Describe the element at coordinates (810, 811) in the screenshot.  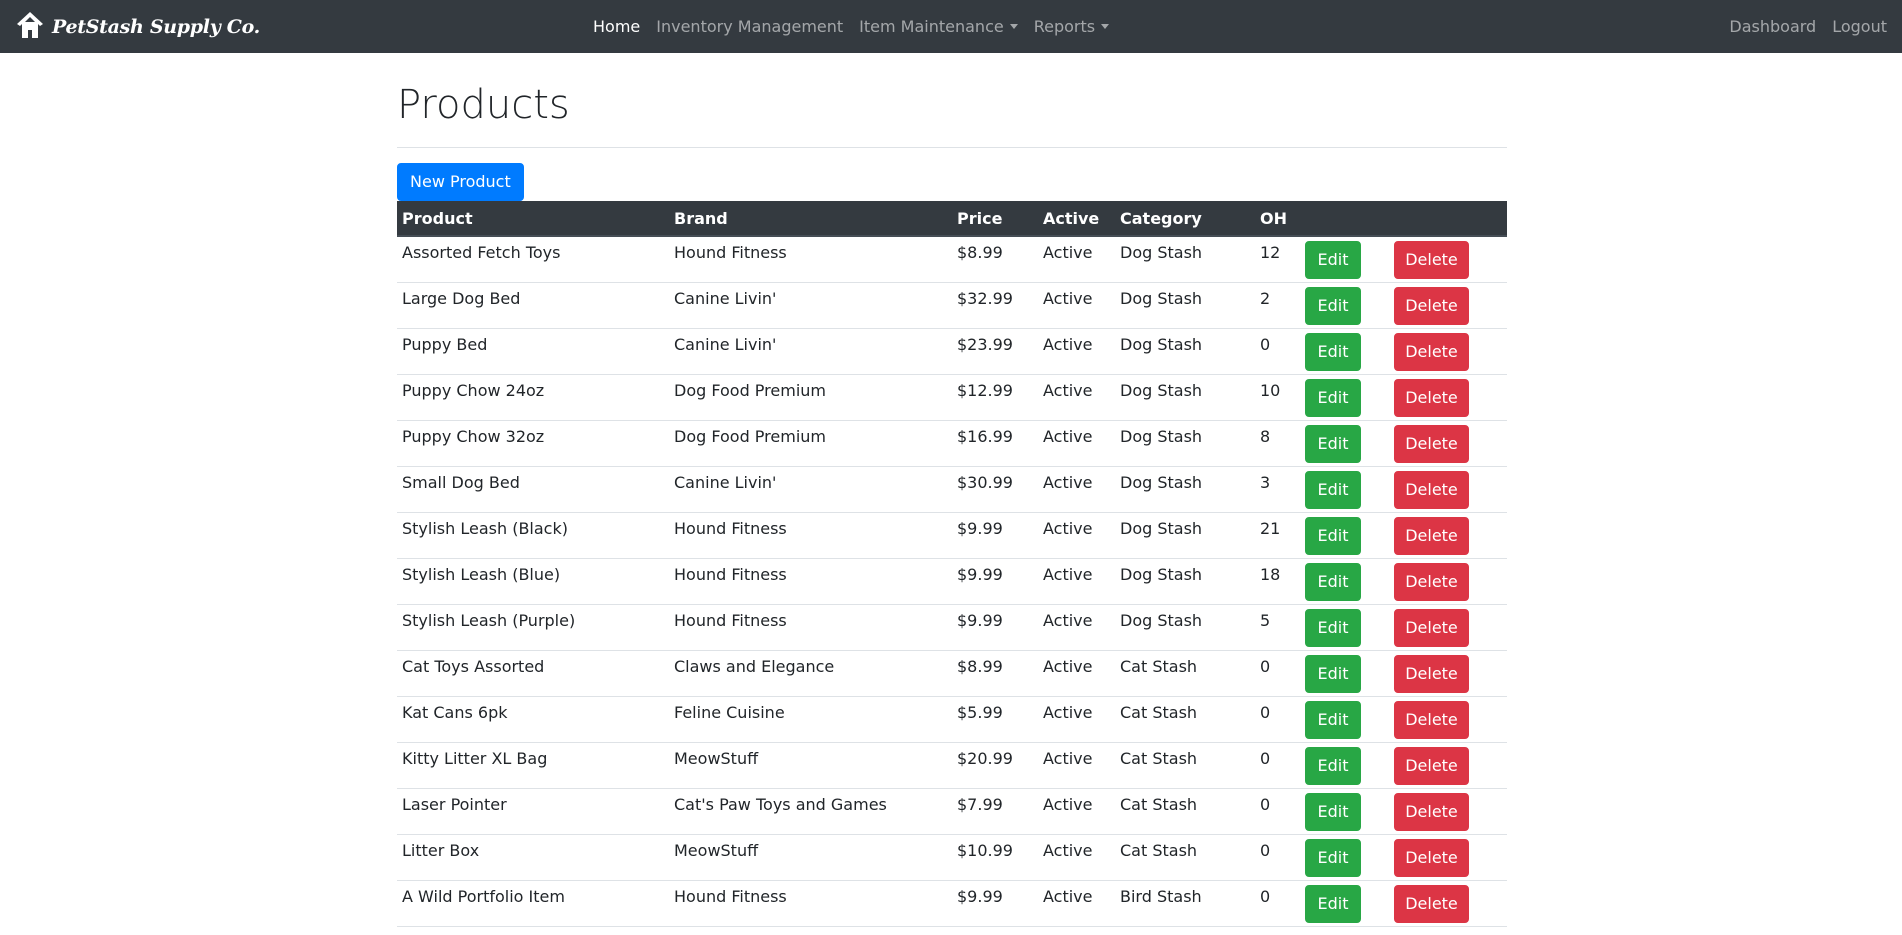
I see `cell-brand: Cat's Paw Toys and Games` at that location.